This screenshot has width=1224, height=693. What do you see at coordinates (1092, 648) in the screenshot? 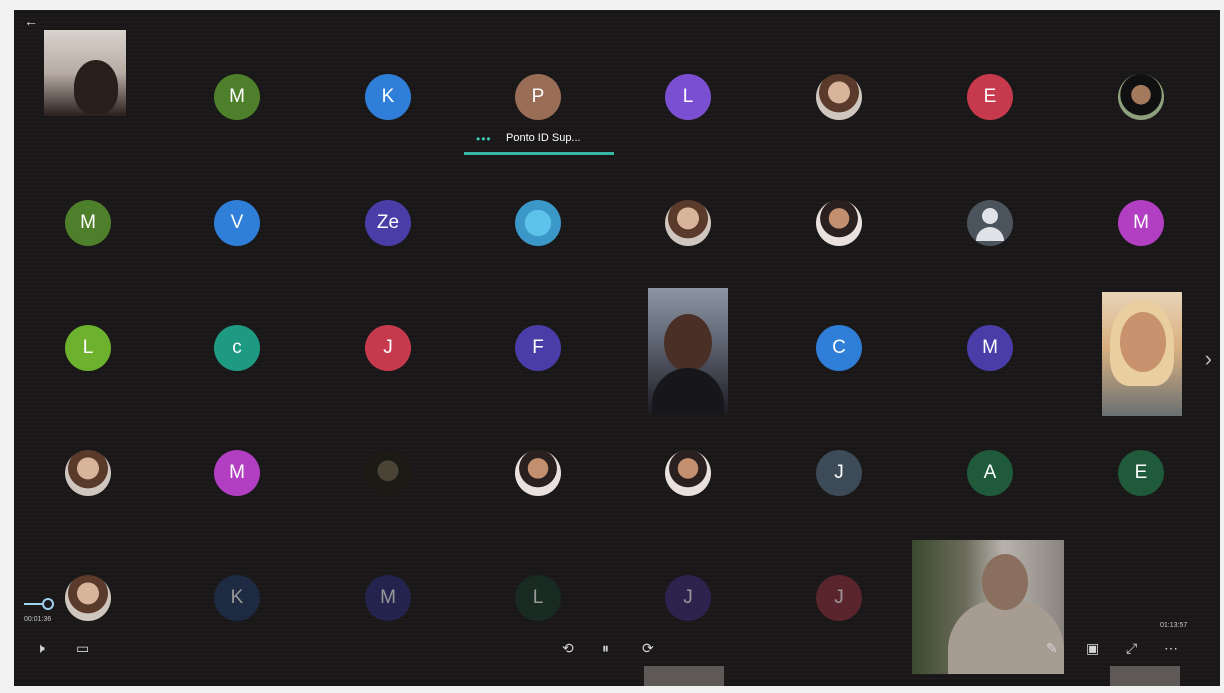
I see `picture-in-picture-icon: ▣` at bounding box center [1092, 648].